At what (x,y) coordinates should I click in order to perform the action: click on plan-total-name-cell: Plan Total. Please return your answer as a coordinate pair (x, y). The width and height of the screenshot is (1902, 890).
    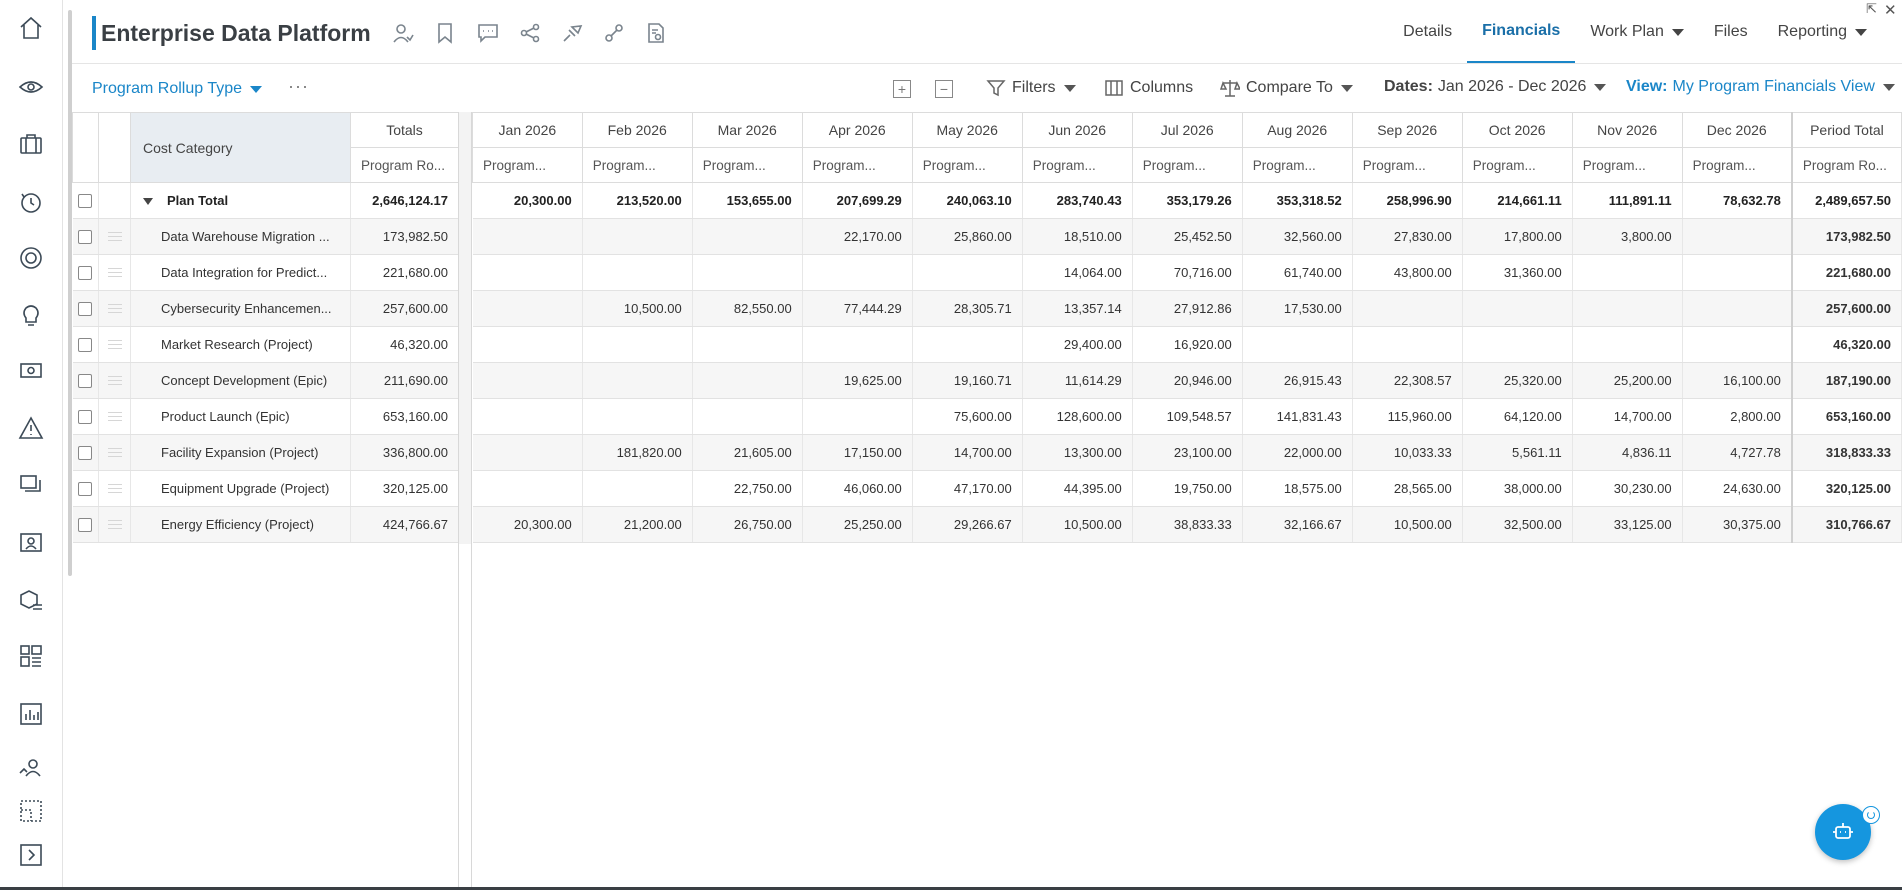
    Looking at the image, I should click on (240, 200).